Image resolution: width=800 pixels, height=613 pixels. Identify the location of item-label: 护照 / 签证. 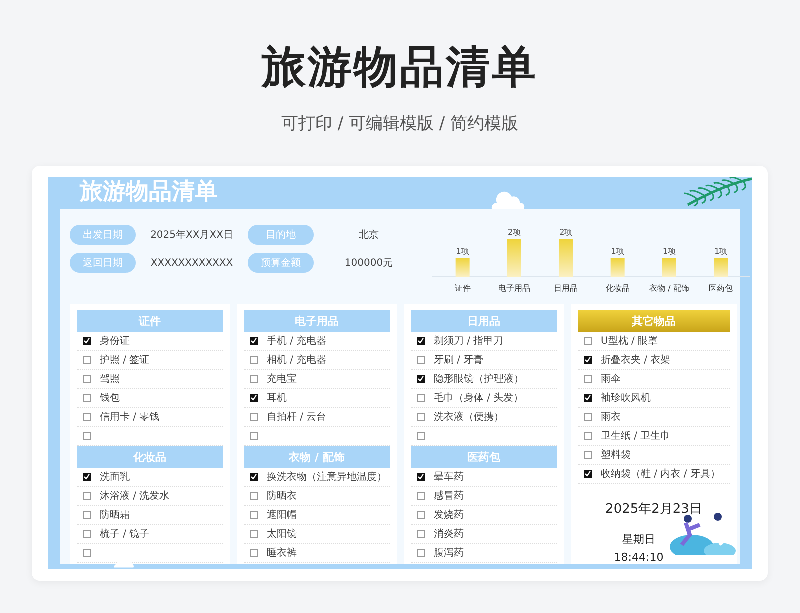
(125, 360).